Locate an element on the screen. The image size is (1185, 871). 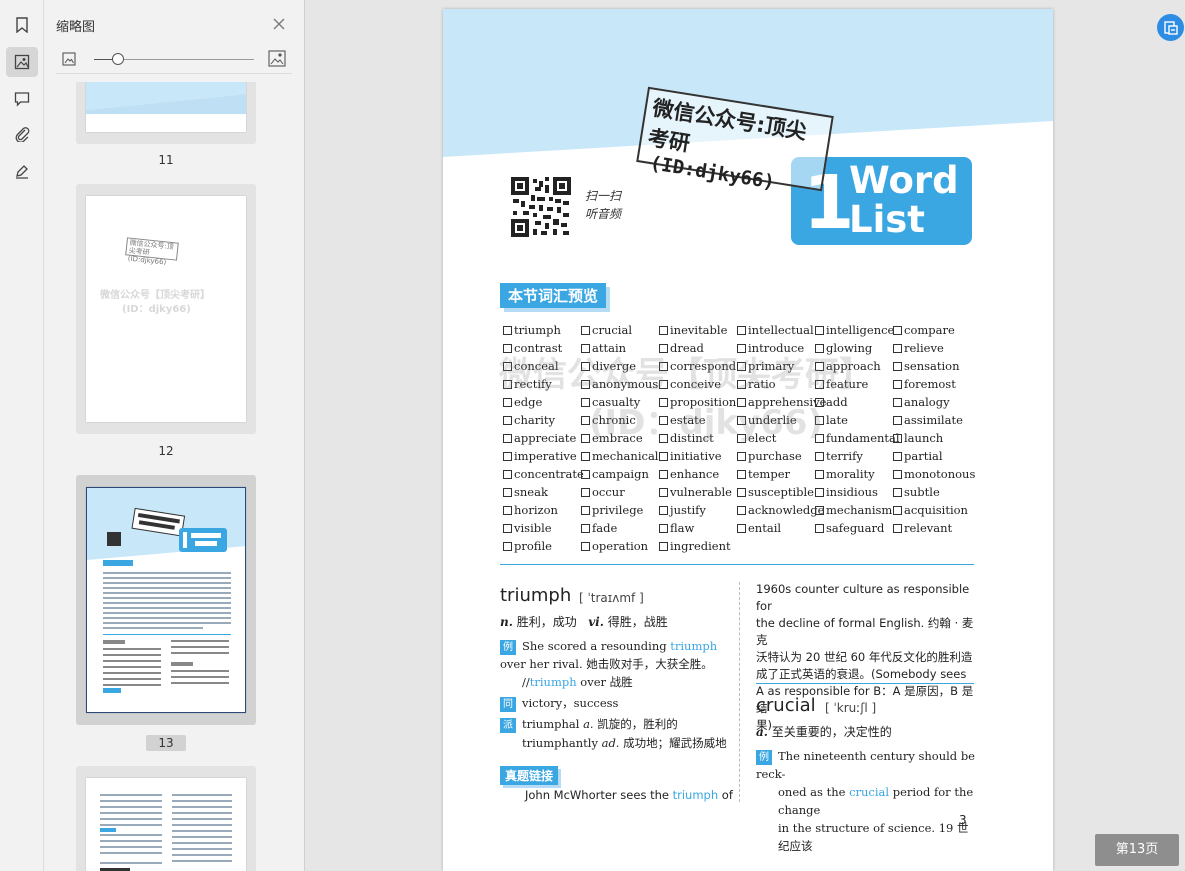
signature-icon is located at coordinates (22, 171).